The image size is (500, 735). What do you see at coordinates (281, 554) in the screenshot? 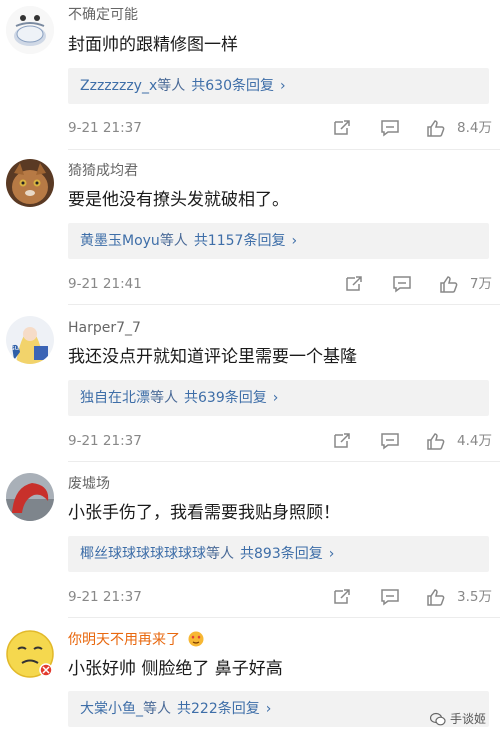
I see `reply-count: 共893条回复` at bounding box center [281, 554].